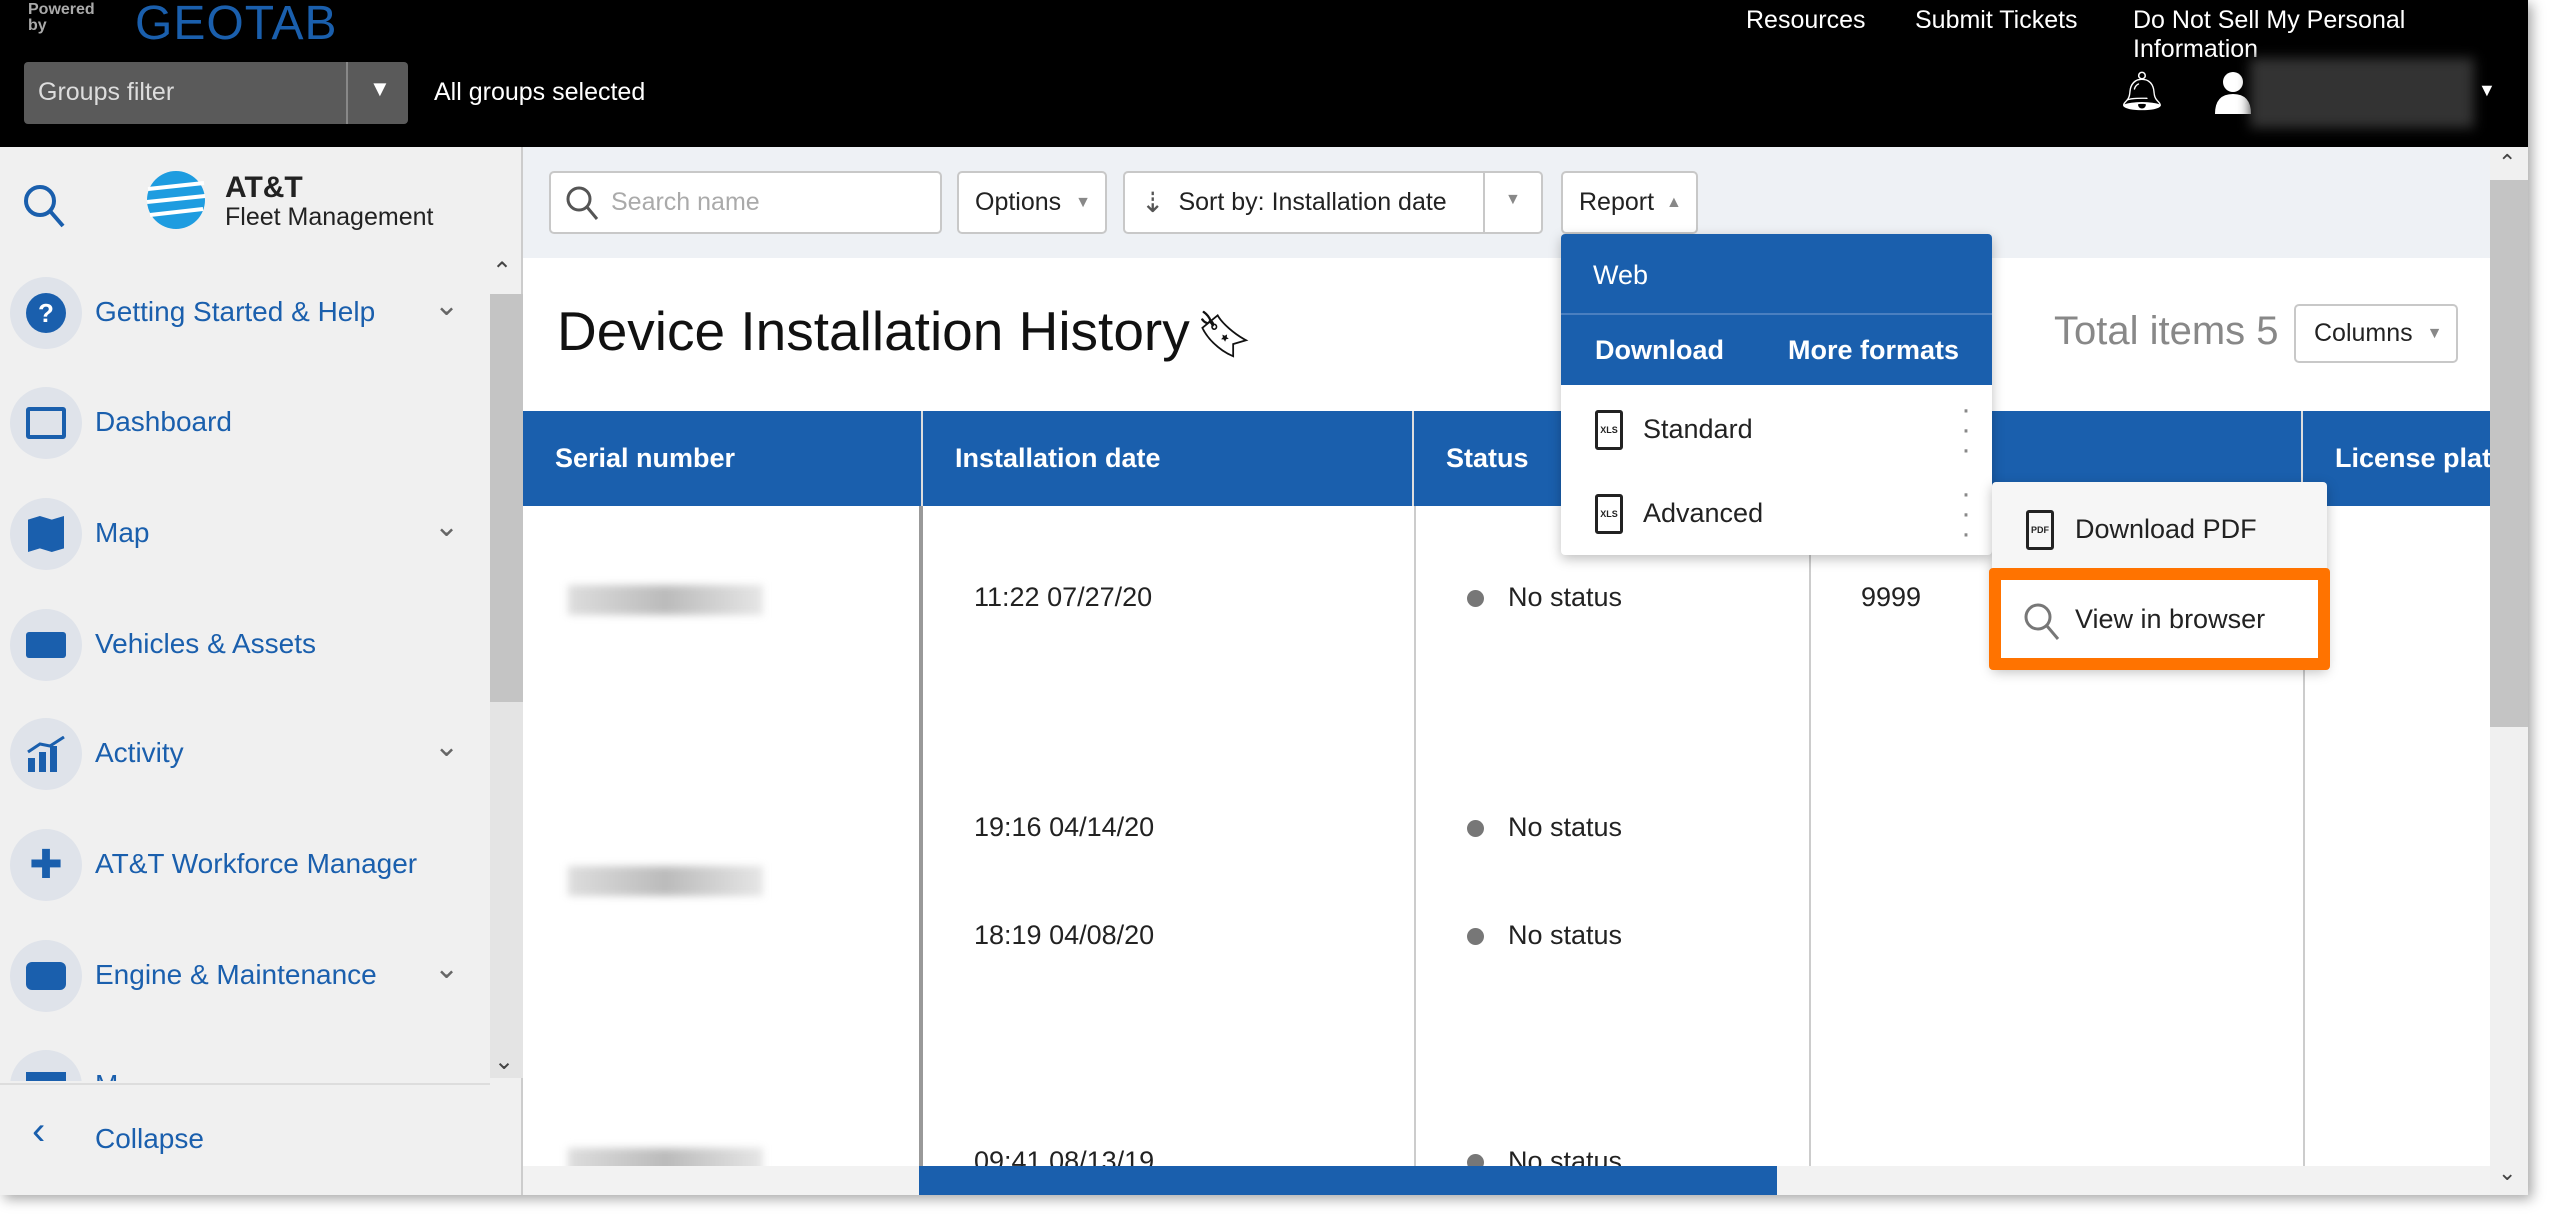 The height and width of the screenshot is (1227, 2560). What do you see at coordinates (46, 865) in the screenshot?
I see `puzzle-icon: ✚` at bounding box center [46, 865].